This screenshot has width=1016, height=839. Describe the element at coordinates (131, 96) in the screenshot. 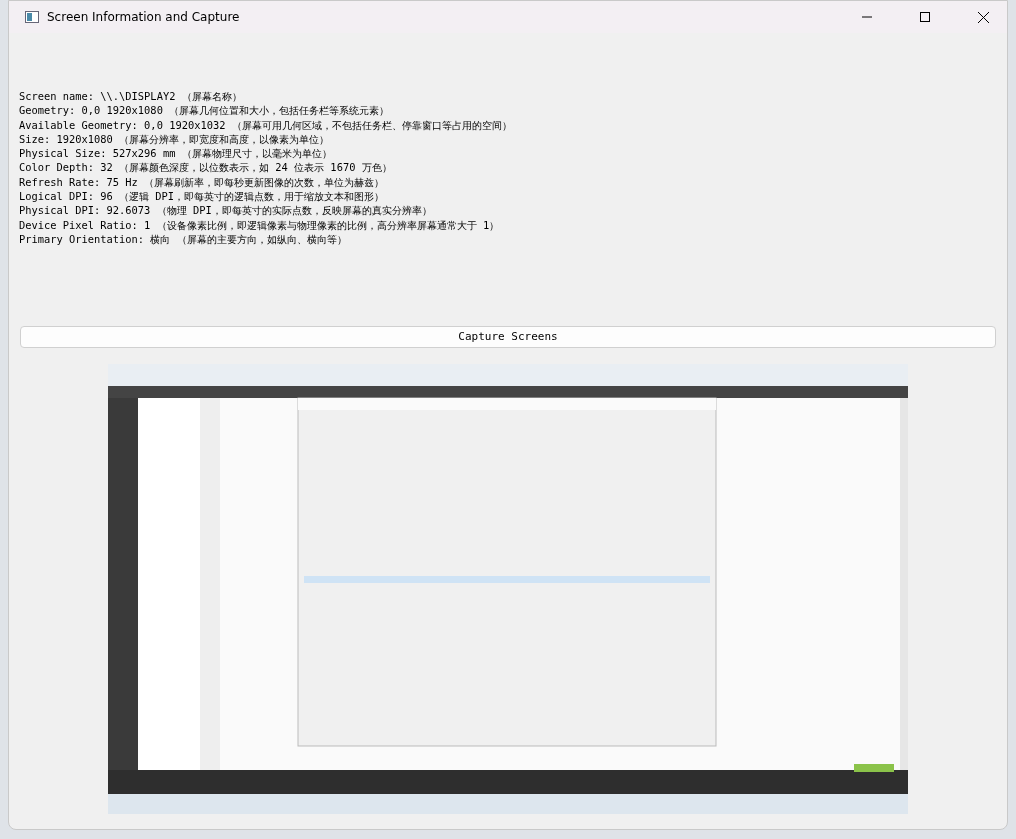

I see `info-line: Screen name: \\.\DISPLAY2 （屏幕名称）` at that location.